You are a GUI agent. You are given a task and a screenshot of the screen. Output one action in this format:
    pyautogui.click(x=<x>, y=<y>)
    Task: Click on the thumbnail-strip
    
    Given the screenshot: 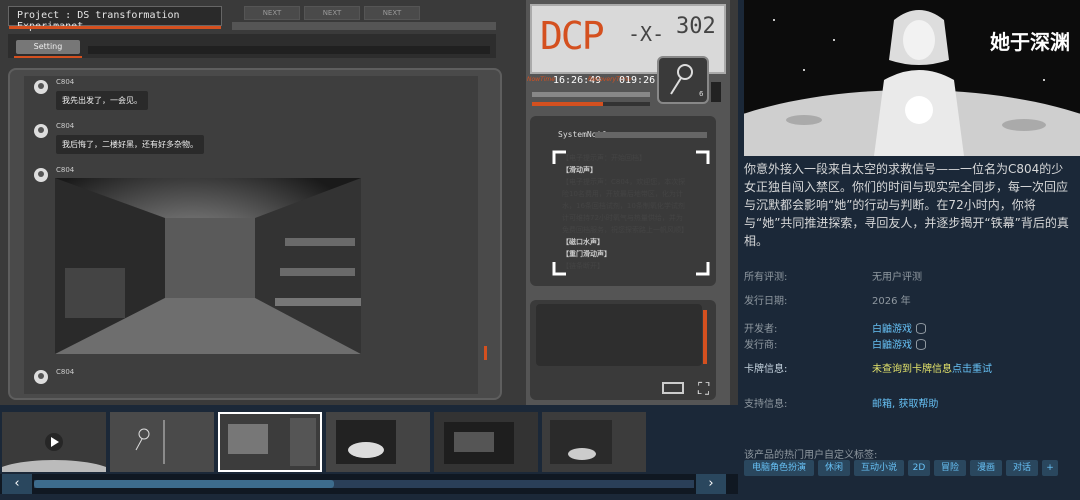 What is the action you would take?
    pyautogui.click(x=369, y=442)
    